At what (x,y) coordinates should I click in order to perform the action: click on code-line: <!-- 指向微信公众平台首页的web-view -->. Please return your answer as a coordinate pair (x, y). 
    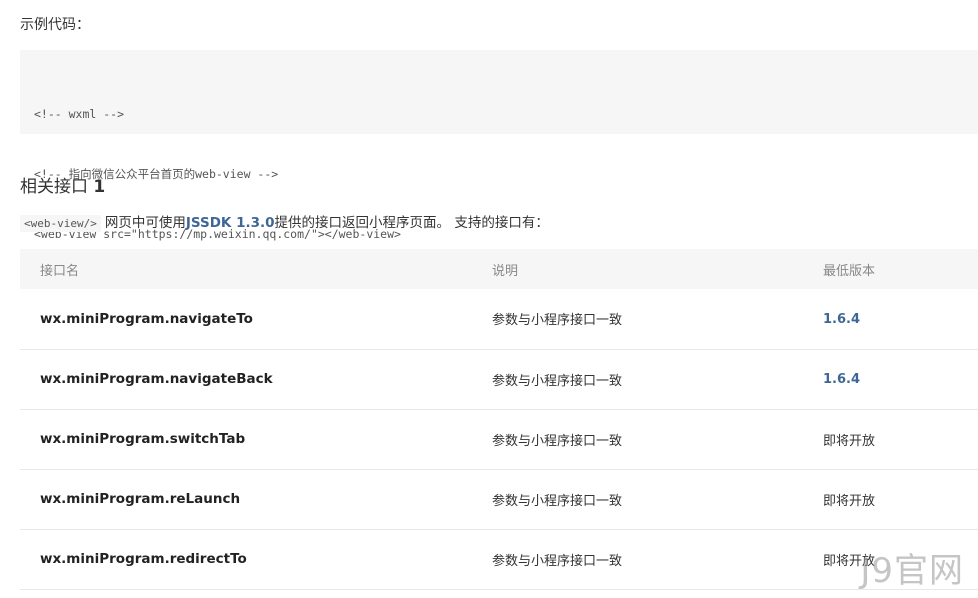
    Looking at the image, I should click on (156, 174).